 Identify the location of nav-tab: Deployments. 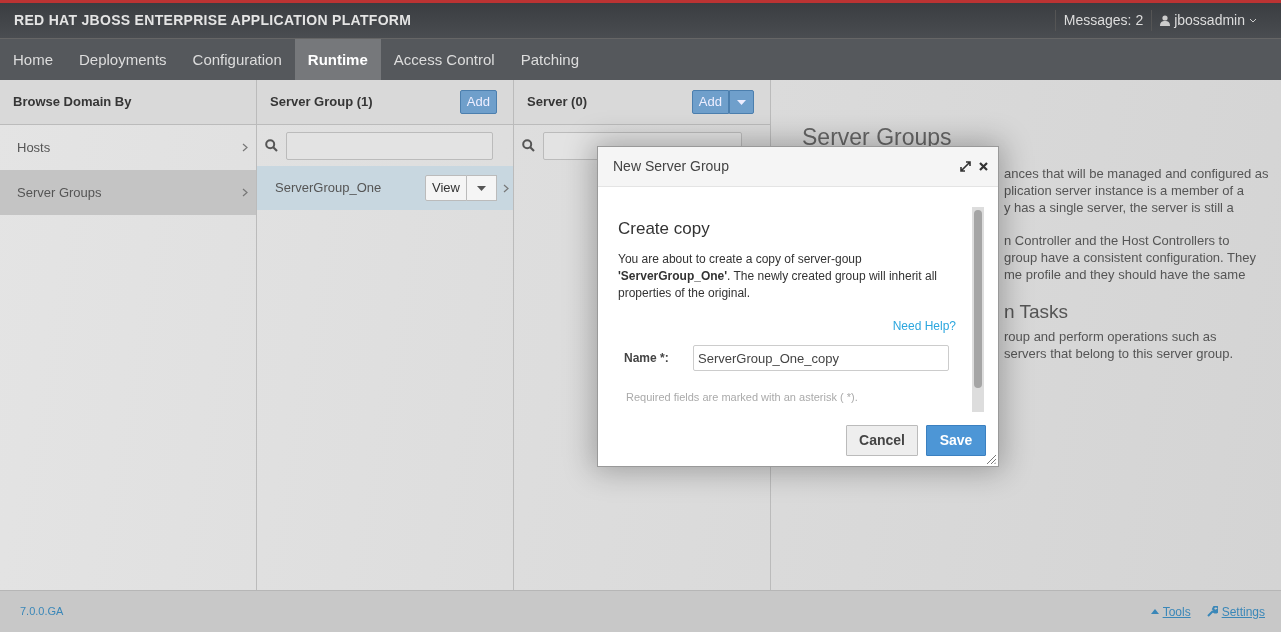
(123, 60).